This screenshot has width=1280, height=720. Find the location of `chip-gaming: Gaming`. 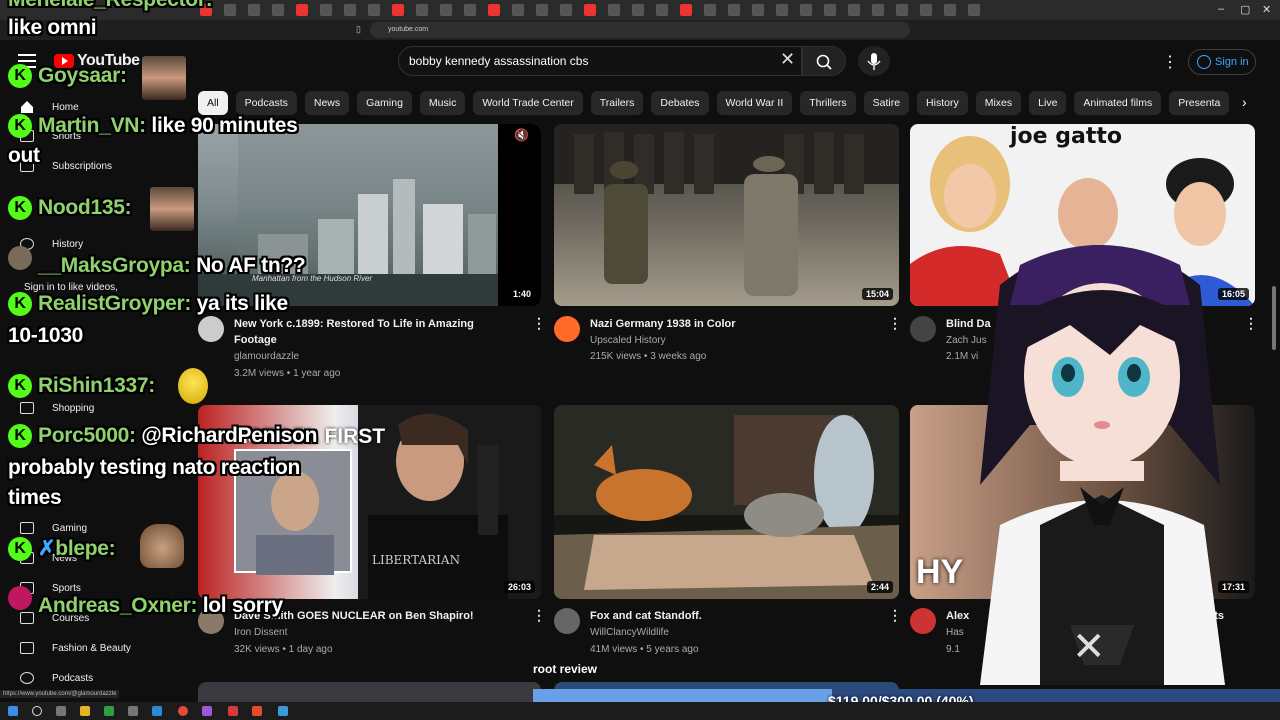

chip-gaming: Gaming is located at coordinates (384, 103).